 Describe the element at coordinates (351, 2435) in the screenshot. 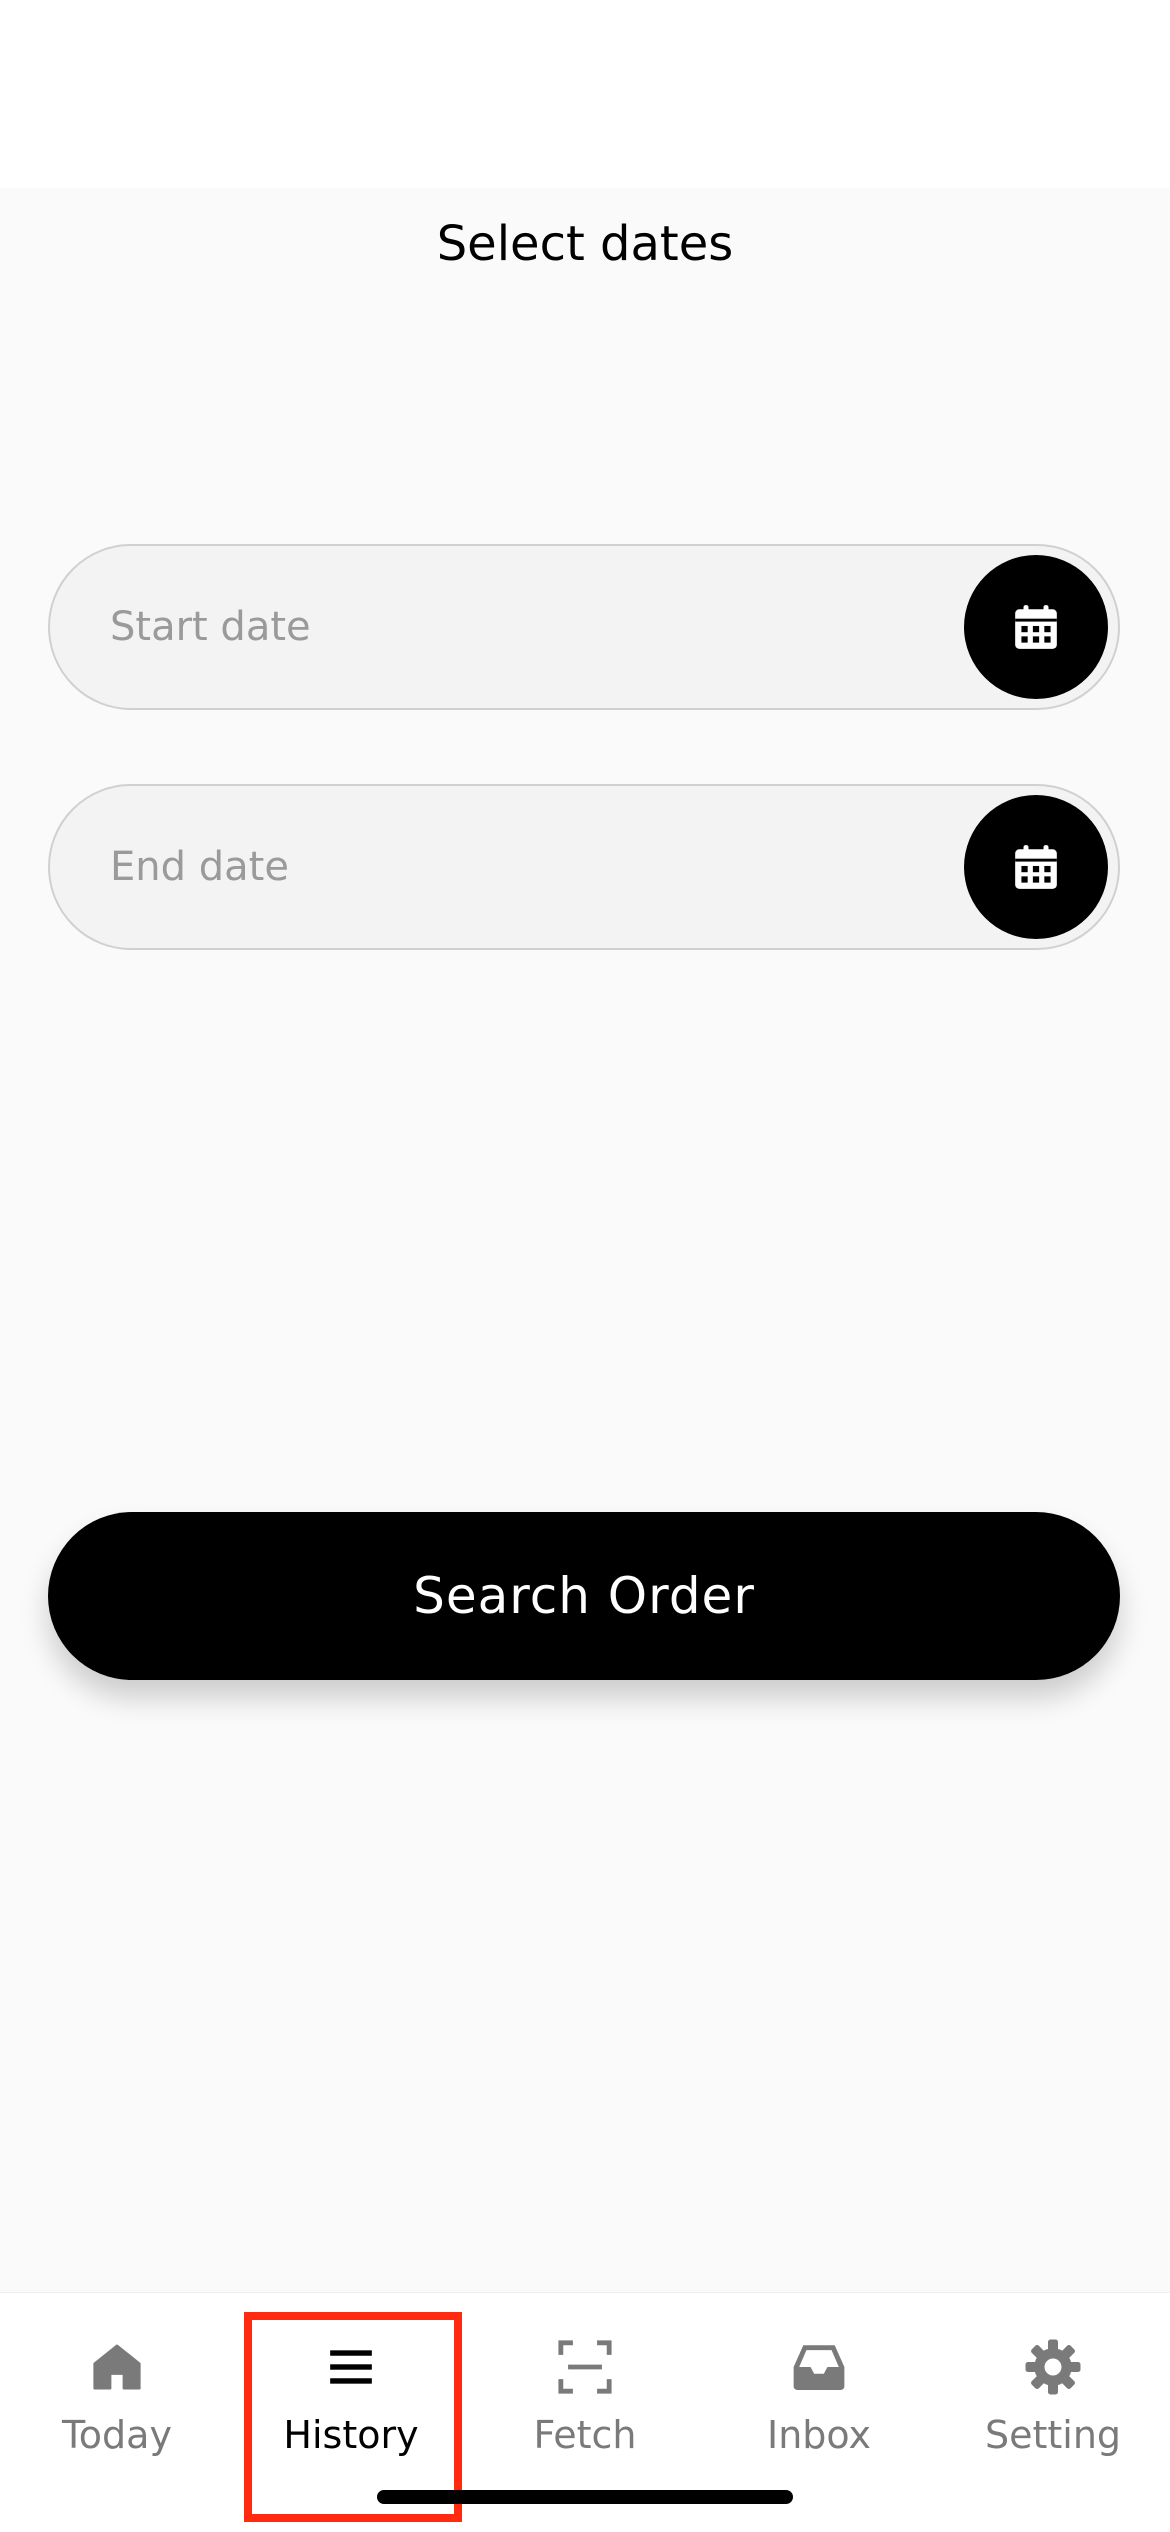

I see `tab-label: History` at that location.